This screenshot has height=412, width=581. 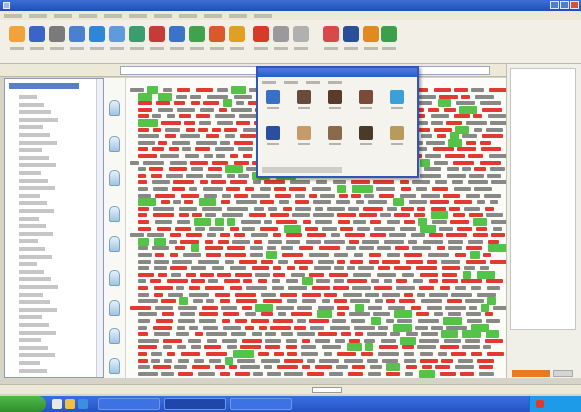 I want to click on minimize-button, so click(x=554, y=5).